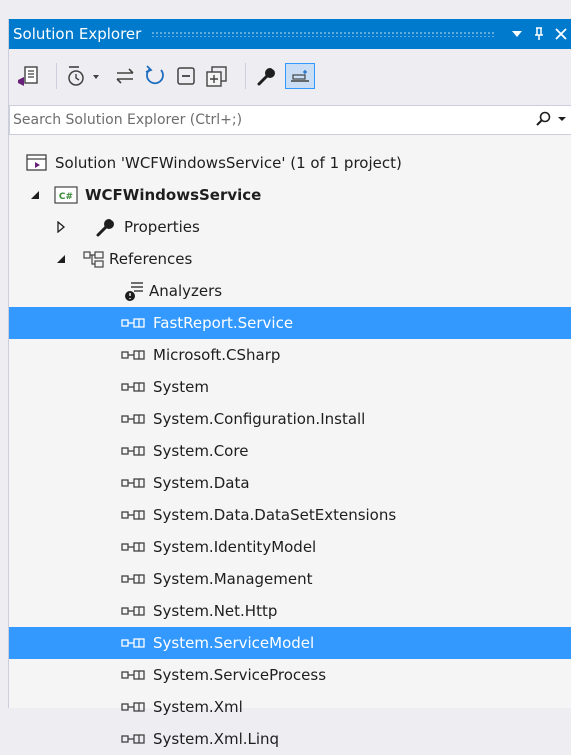  I want to click on collapse-all-button, so click(186, 76).